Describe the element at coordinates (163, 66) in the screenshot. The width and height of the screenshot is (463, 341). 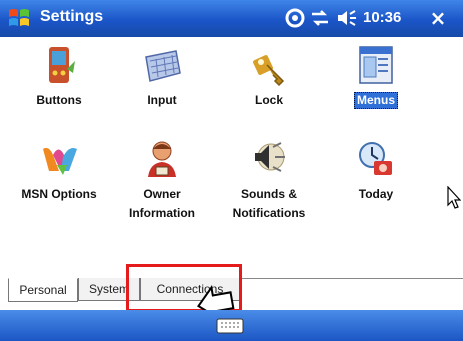
I see `input-icon` at that location.